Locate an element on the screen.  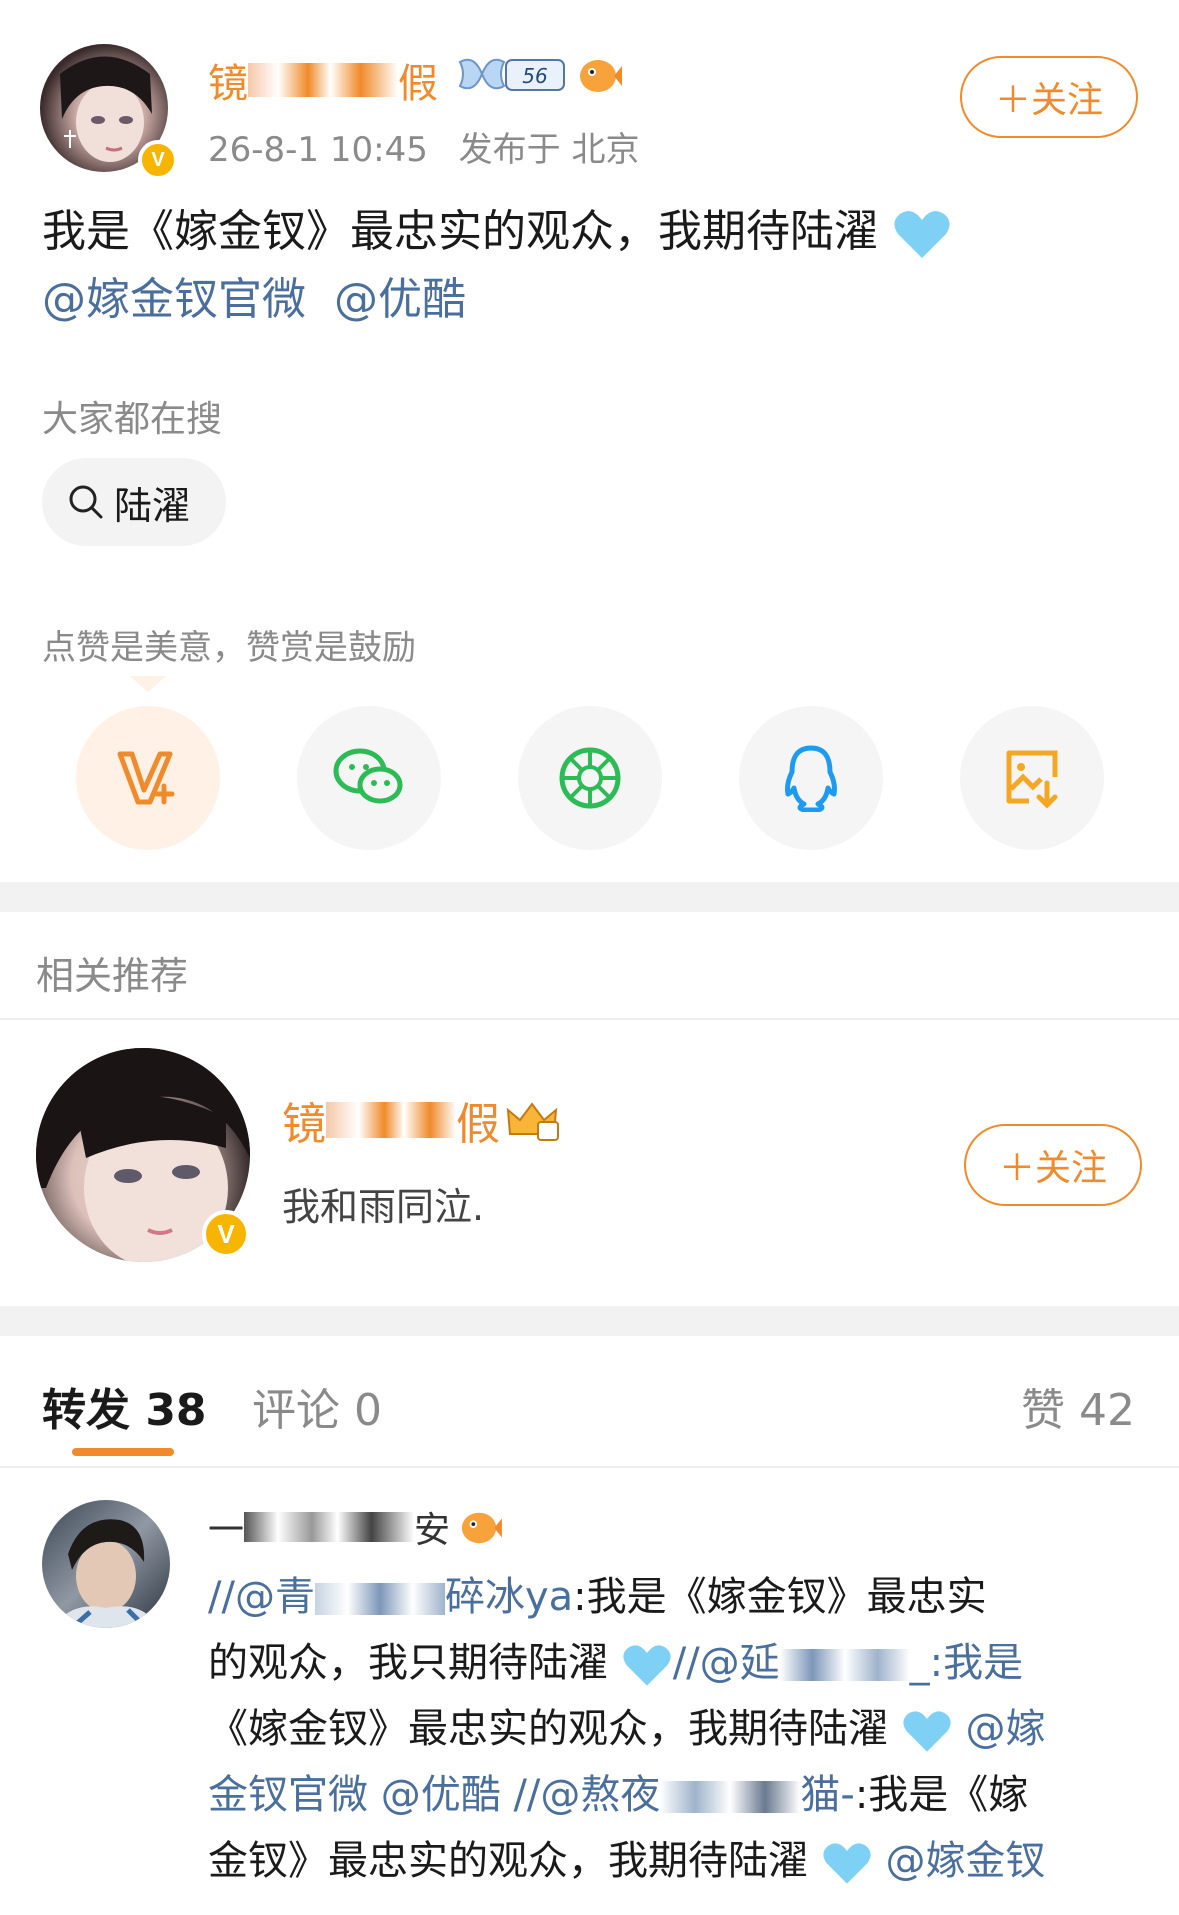
share-reward-button is located at coordinates (148, 778).